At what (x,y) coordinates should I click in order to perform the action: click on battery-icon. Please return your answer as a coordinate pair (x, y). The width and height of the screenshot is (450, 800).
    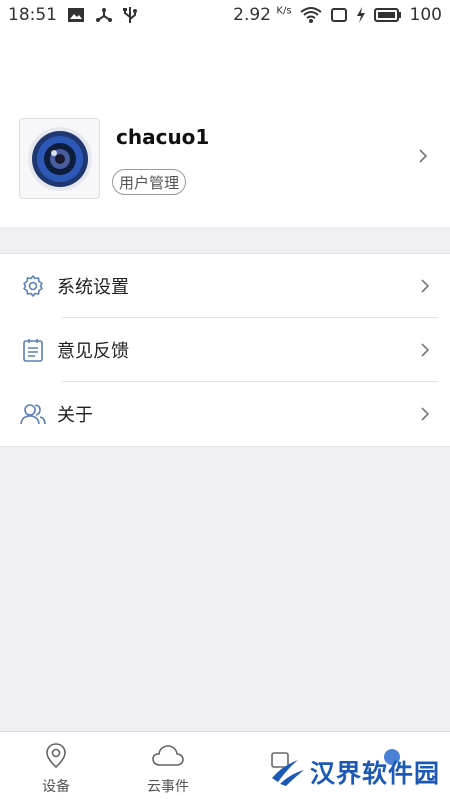
    Looking at the image, I should click on (387, 15).